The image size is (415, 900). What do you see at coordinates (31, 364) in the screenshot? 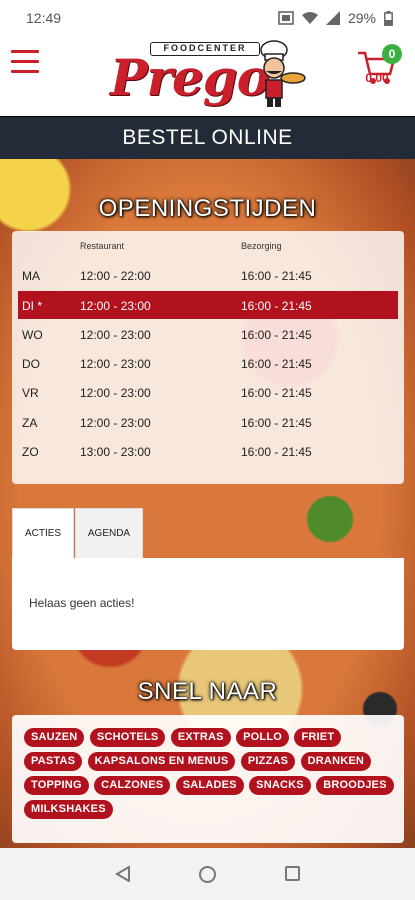
I see `day-label: DO` at bounding box center [31, 364].